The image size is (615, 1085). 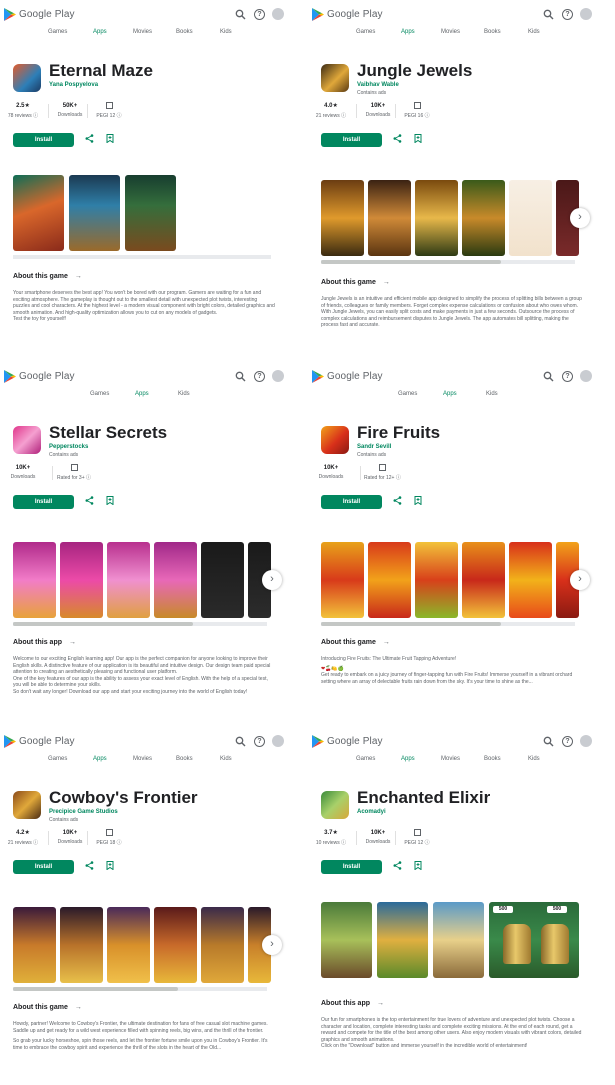 I want to click on app-screenshot: 500 500, so click(x=534, y=940).